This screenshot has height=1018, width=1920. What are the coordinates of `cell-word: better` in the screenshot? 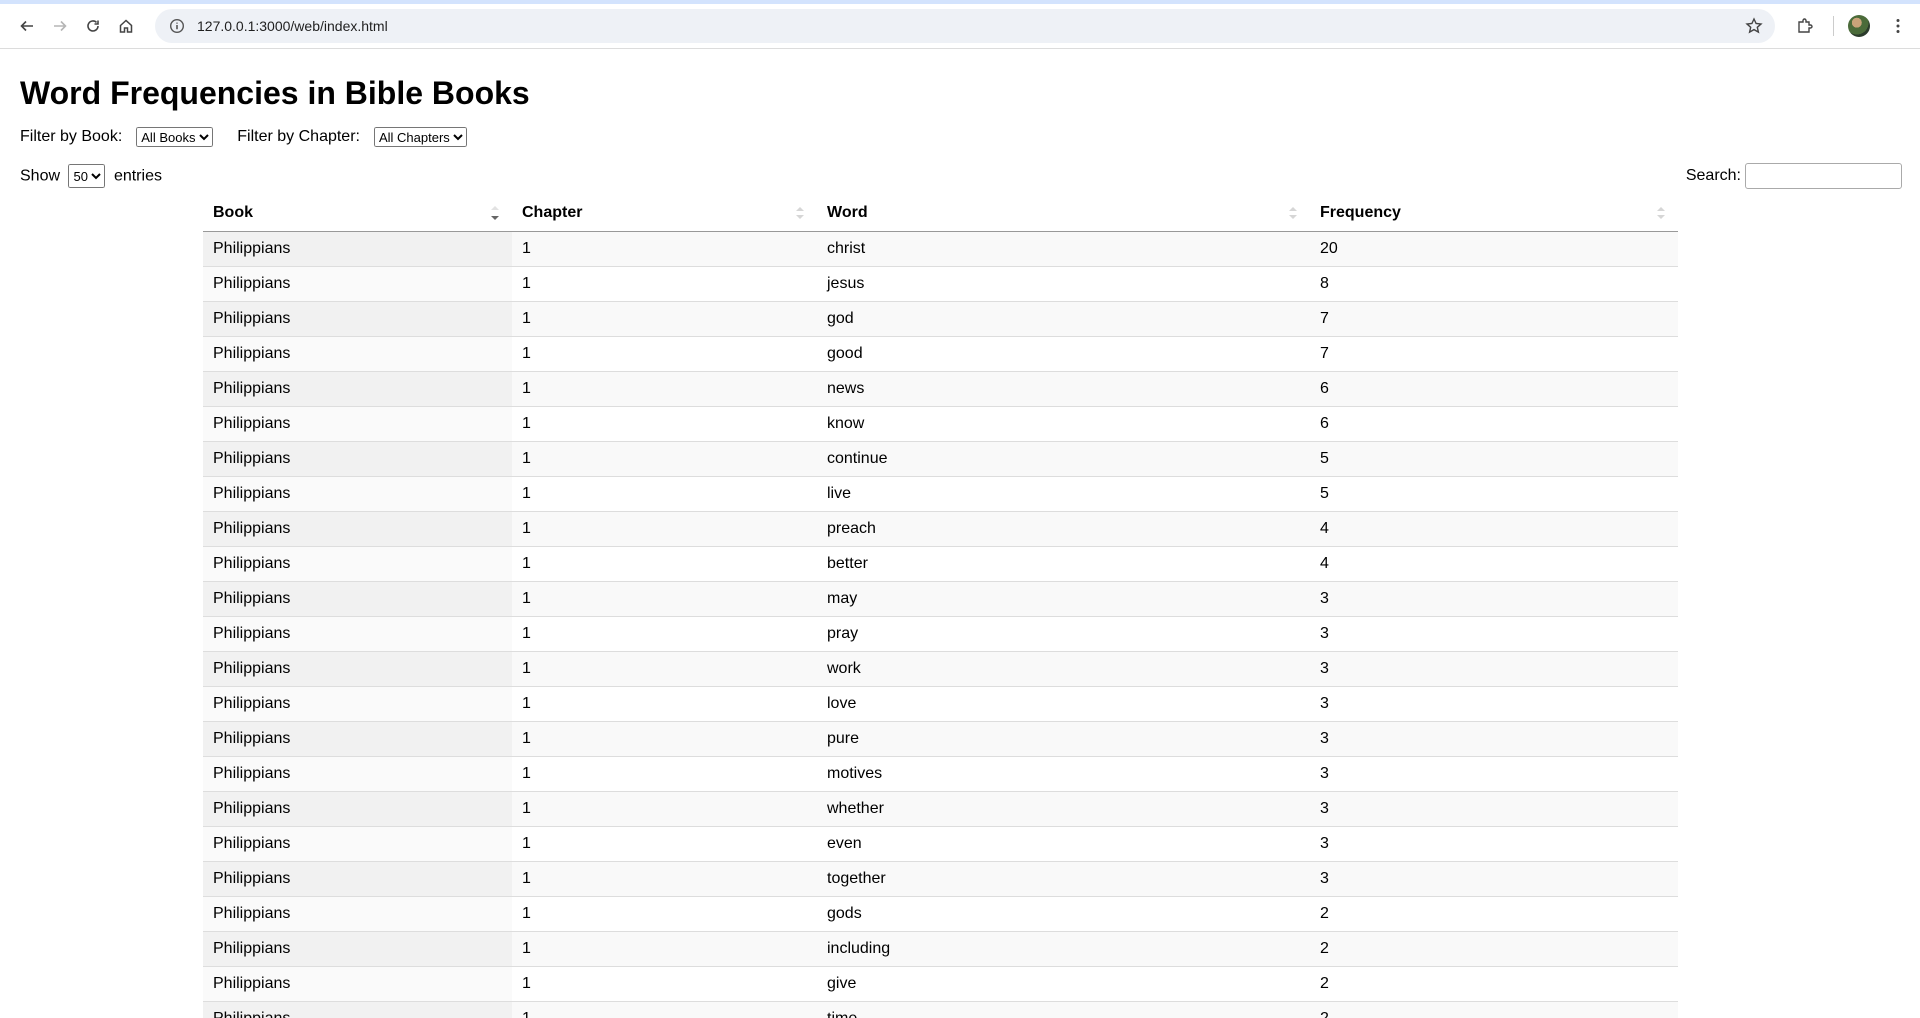 It's located at (1063, 563).